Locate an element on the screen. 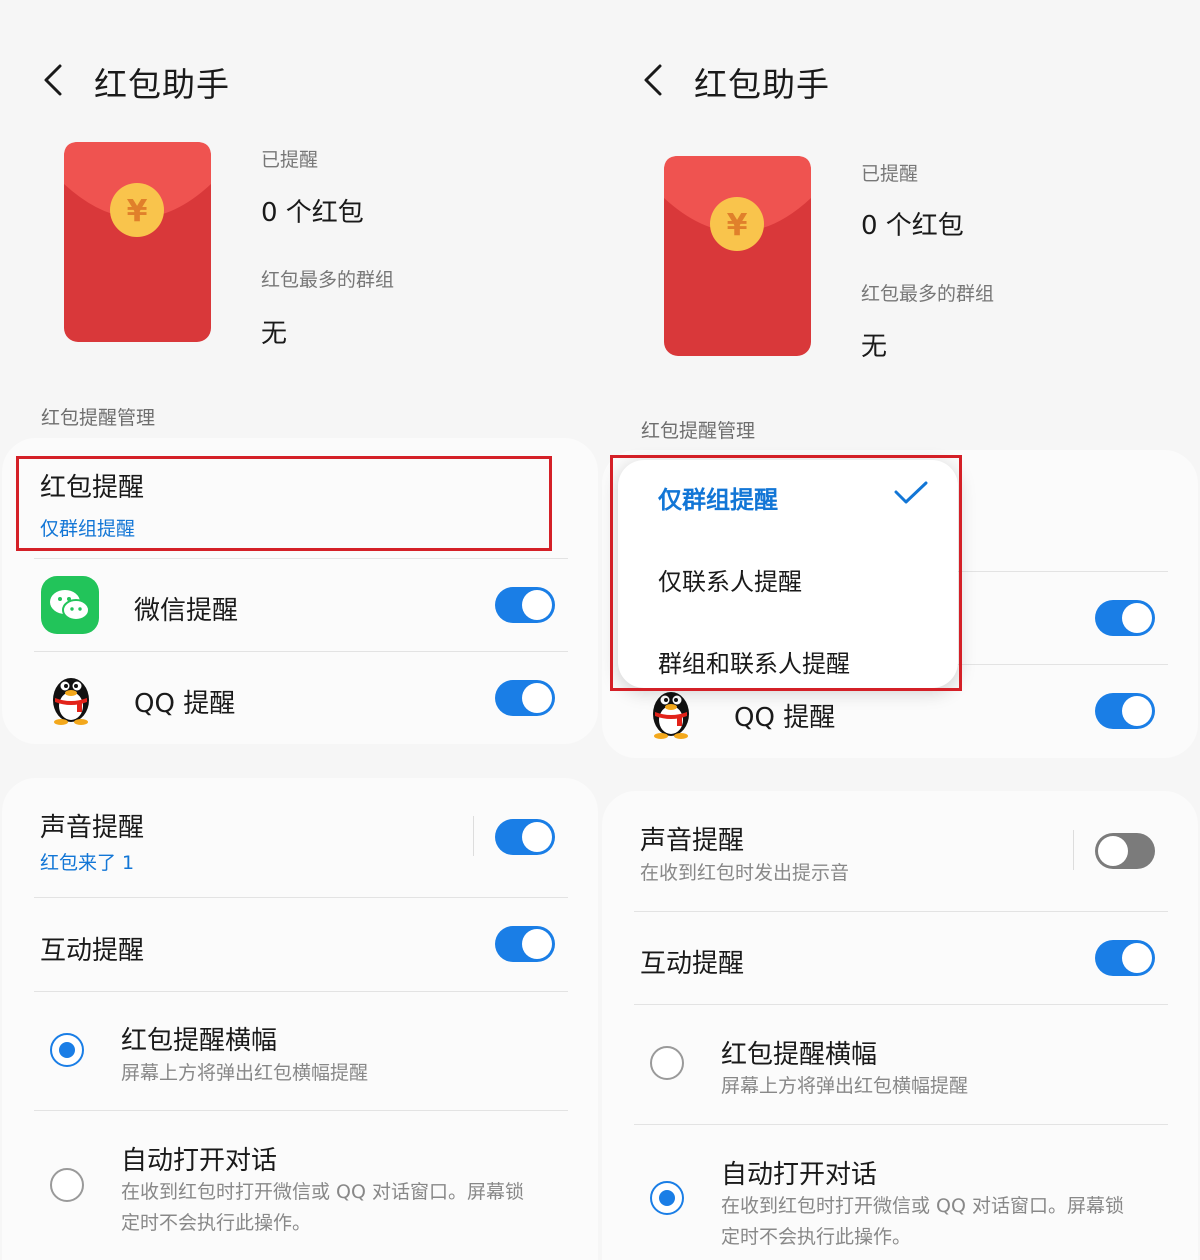 The width and height of the screenshot is (1200, 1260). sound-reminder-sub: 在收到红包时发出提示音 is located at coordinates (745, 873).